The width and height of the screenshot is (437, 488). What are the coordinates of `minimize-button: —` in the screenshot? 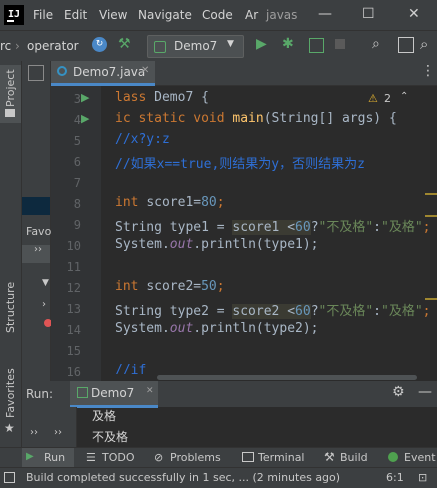 It's located at (325, 14).